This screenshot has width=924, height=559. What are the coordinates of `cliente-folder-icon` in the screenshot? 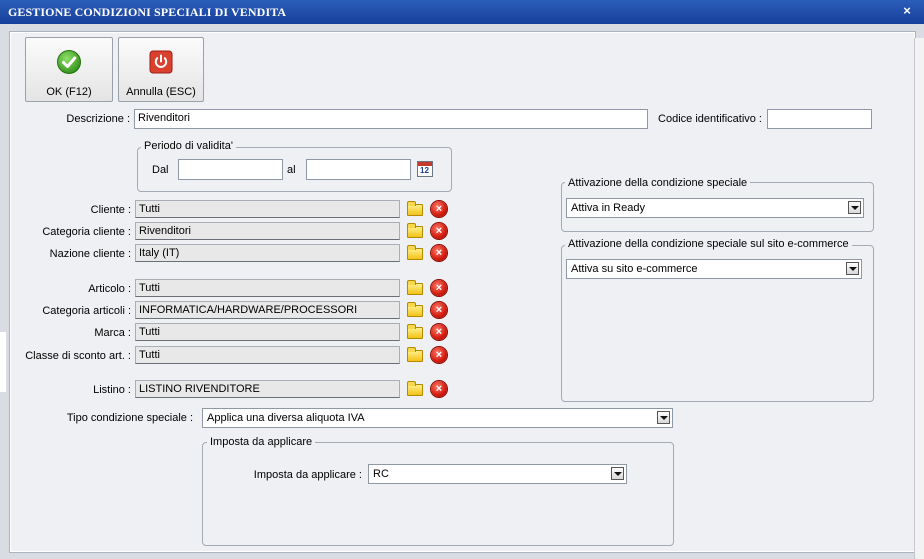 It's located at (415, 209).